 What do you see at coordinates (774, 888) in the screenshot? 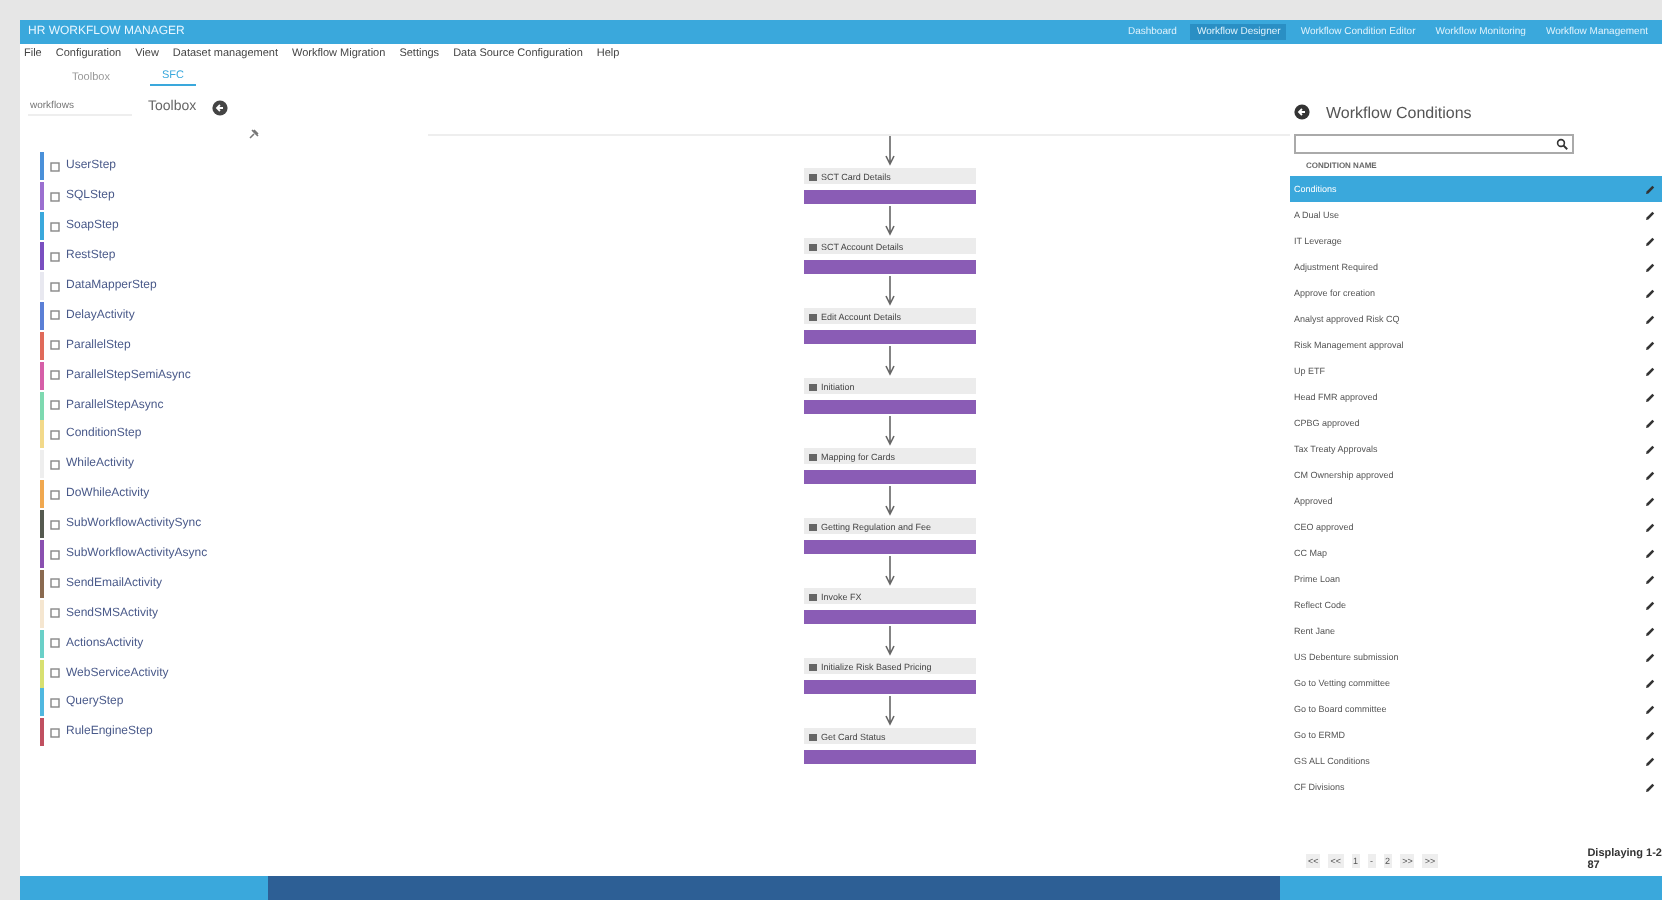
I see `scrollbar-thumb` at bounding box center [774, 888].